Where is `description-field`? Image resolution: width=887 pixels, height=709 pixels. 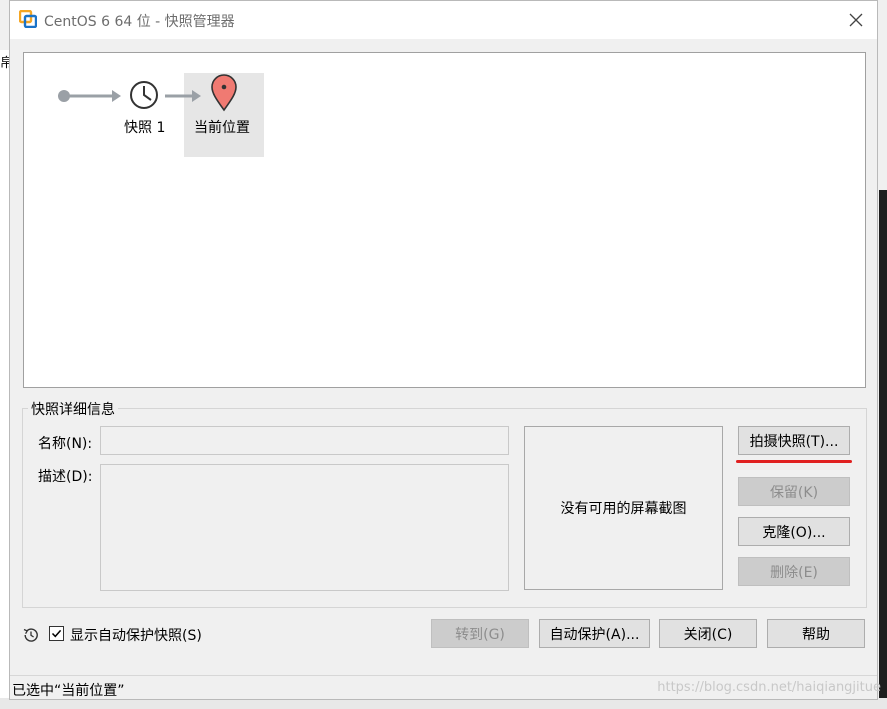 description-field is located at coordinates (304, 527).